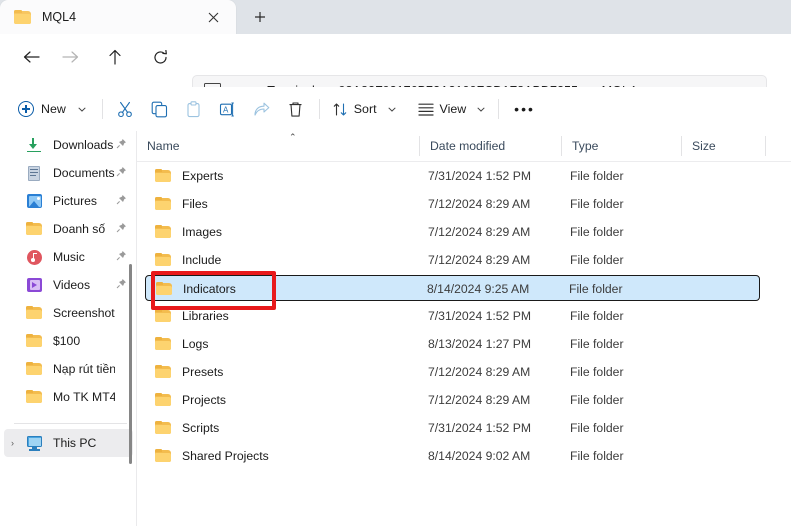 This screenshot has height=526, width=791. Describe the element at coordinates (181, 204) in the screenshot. I see `file-name-cell: Files` at that location.